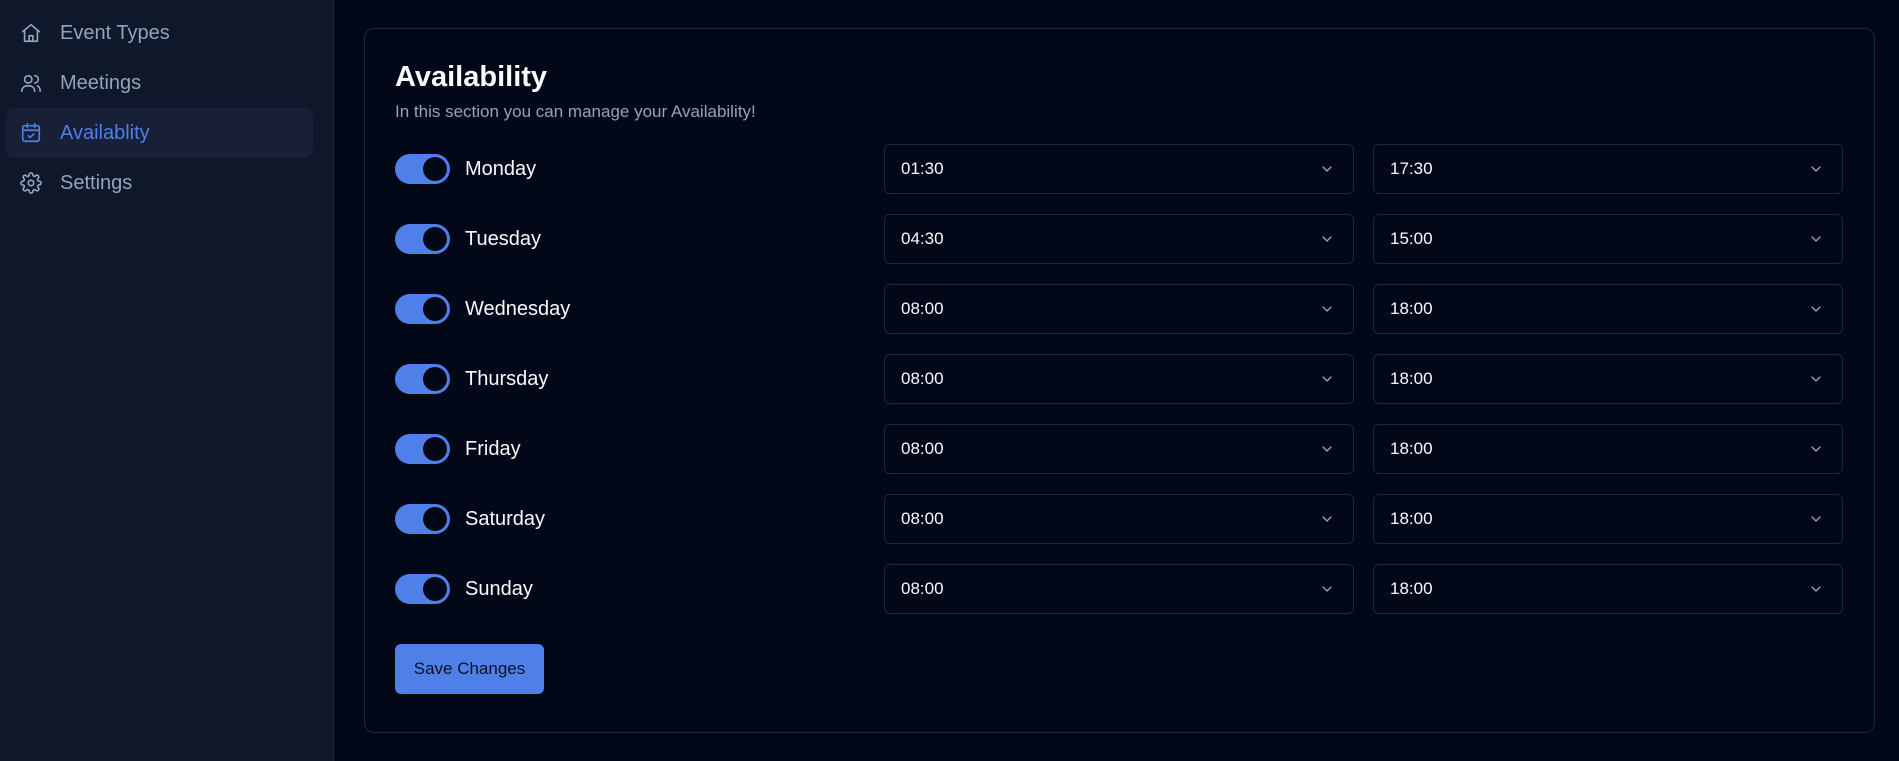  What do you see at coordinates (159, 83) in the screenshot?
I see `sidebar-item-meetings: Meetings` at bounding box center [159, 83].